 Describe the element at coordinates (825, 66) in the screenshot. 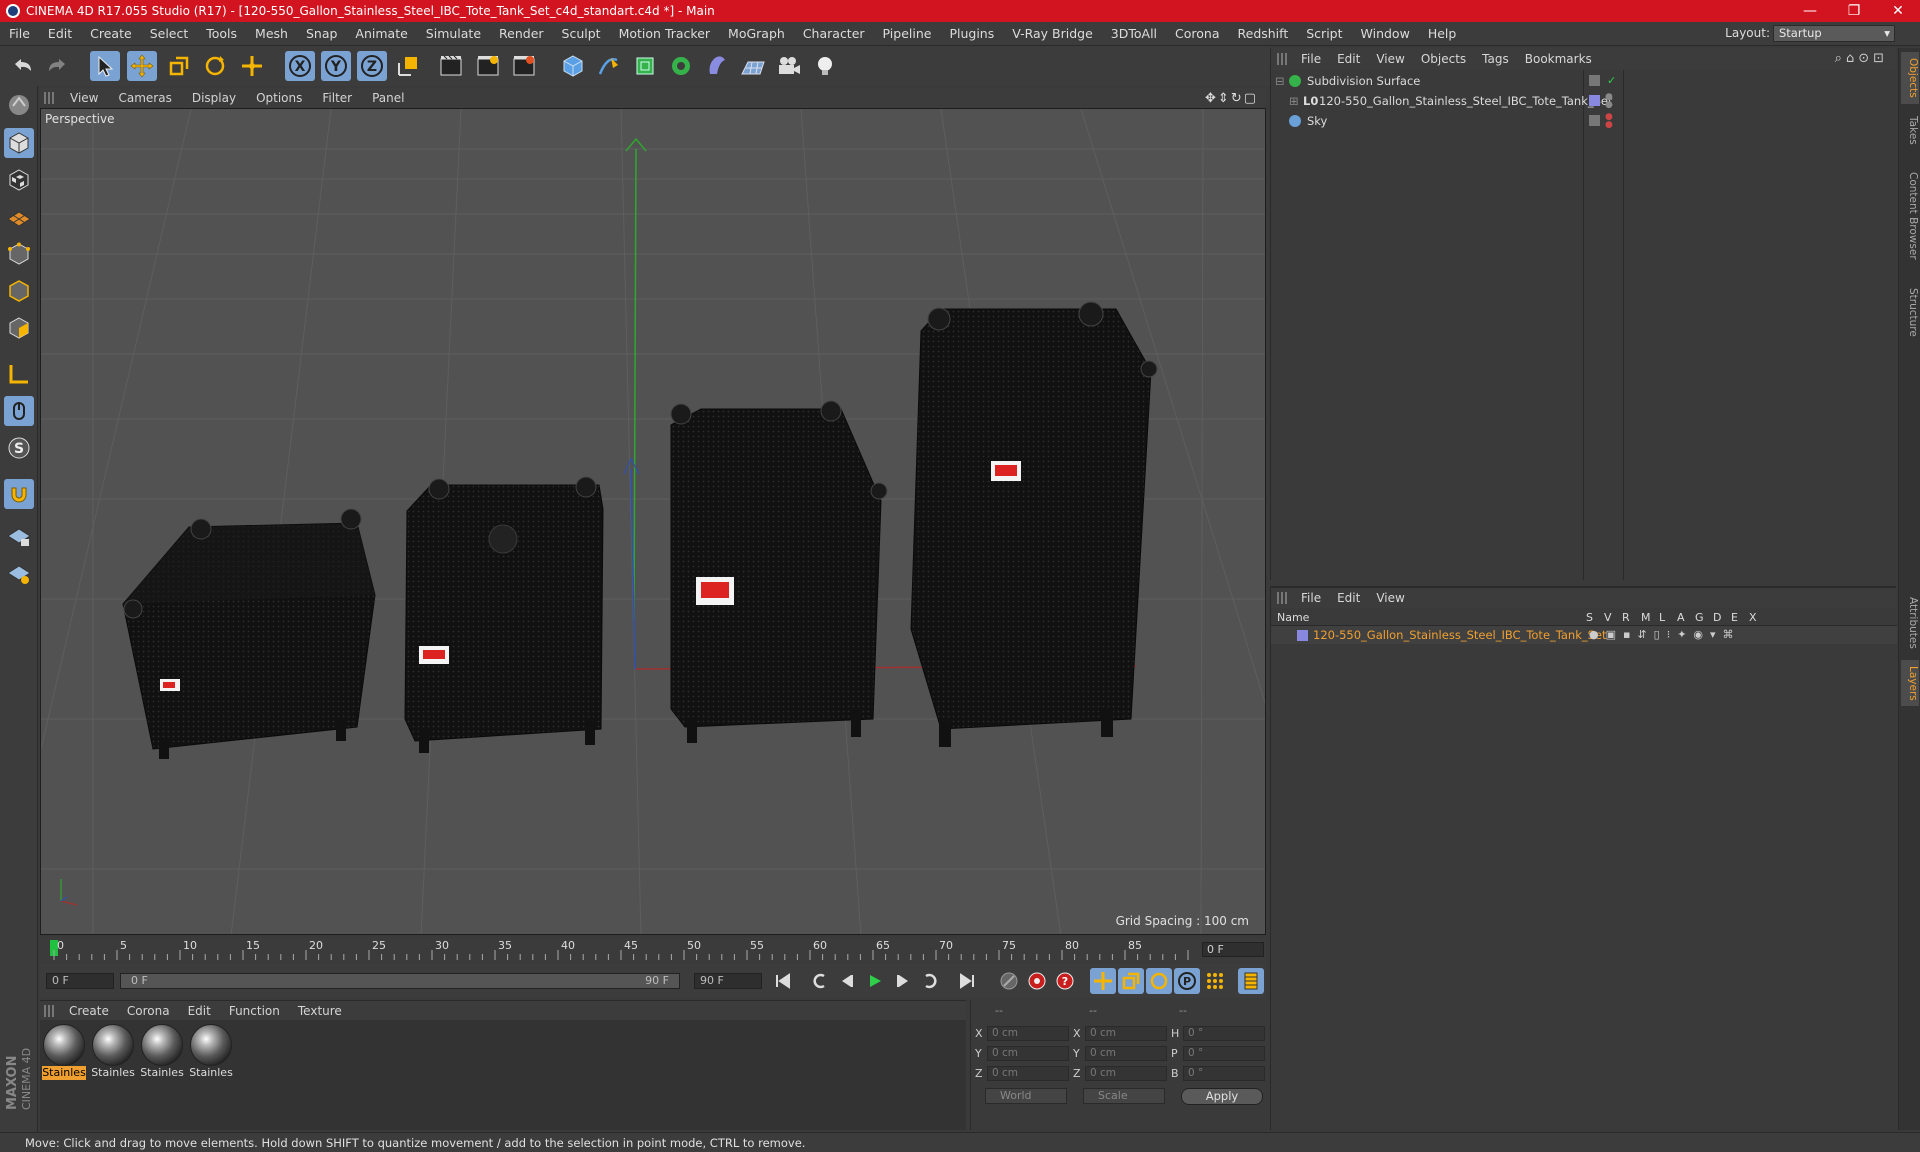

I see `light-icon` at that location.